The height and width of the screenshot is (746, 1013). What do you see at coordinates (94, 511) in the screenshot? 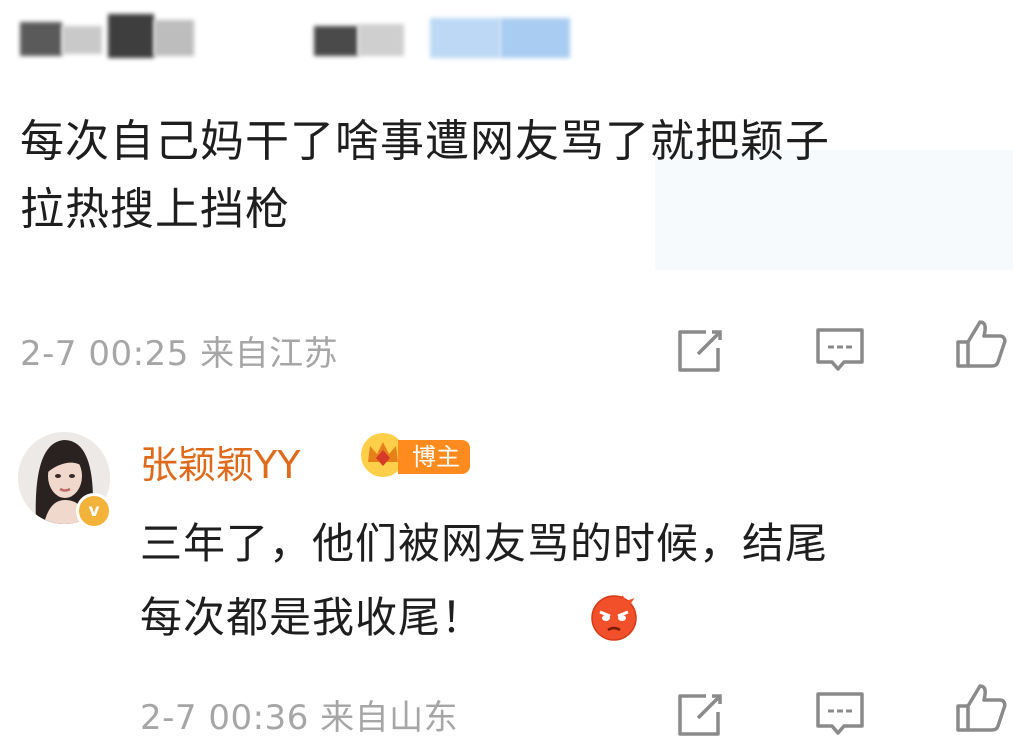
I see `verified-badge: v` at bounding box center [94, 511].